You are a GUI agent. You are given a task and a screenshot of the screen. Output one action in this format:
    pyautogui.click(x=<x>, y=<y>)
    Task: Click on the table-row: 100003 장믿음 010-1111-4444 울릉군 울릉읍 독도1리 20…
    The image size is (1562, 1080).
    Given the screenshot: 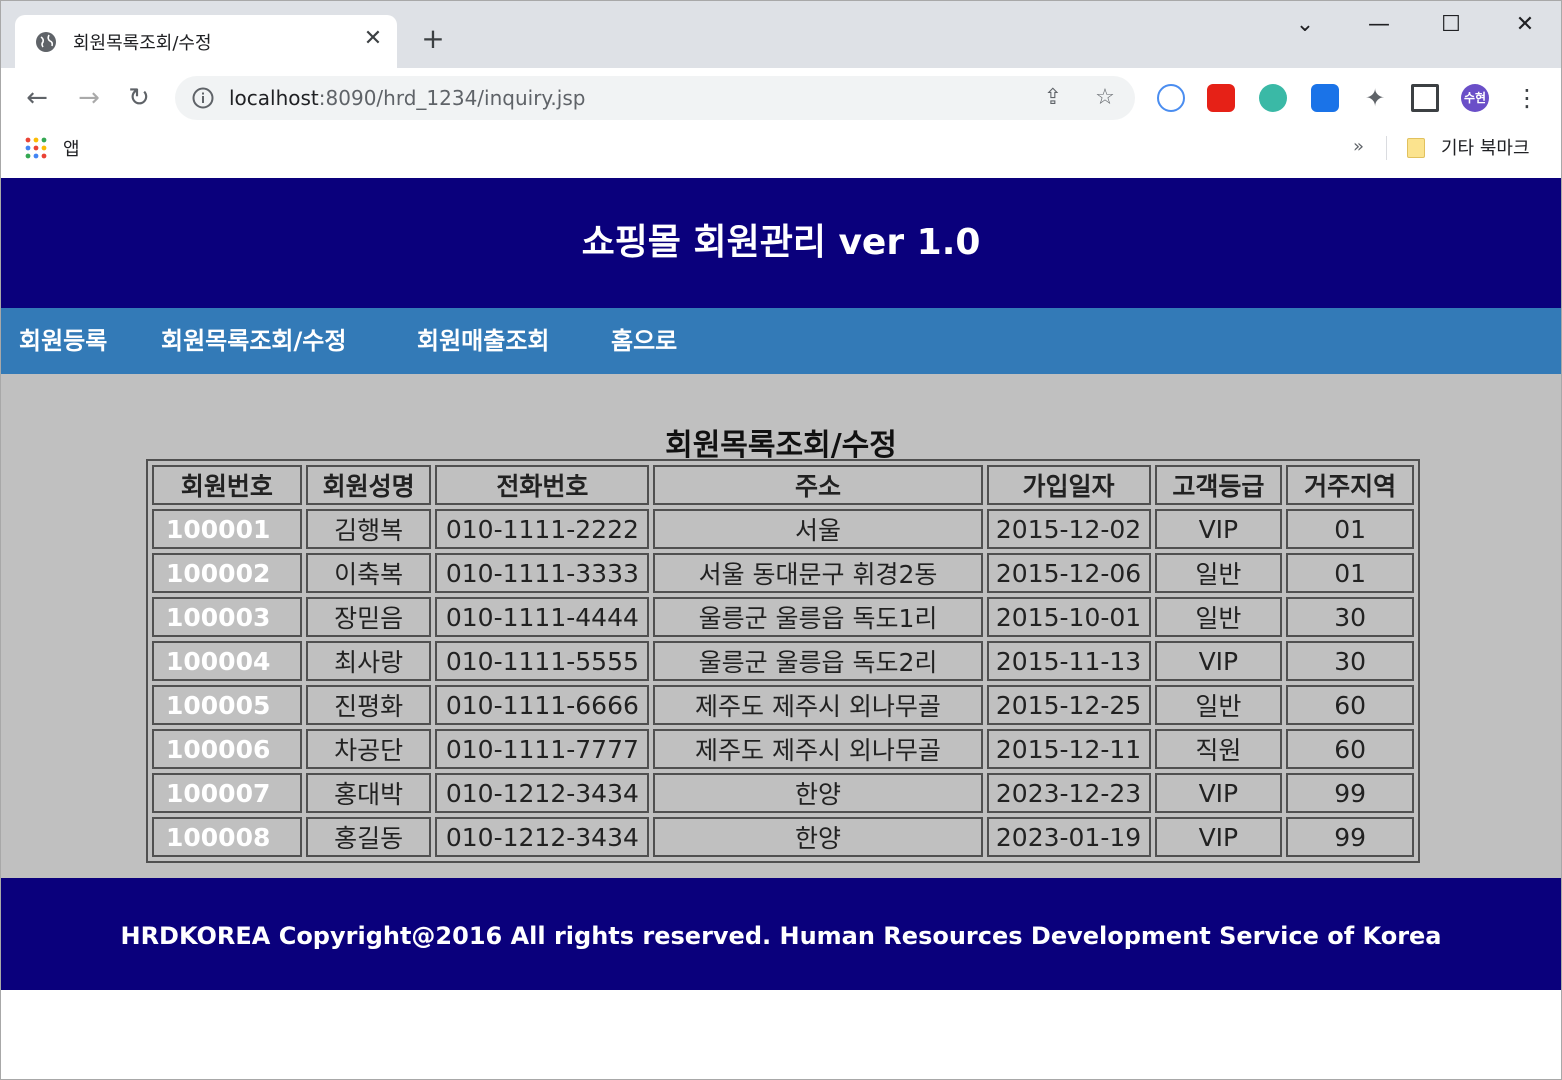 What is the action you would take?
    pyautogui.click(x=783, y=617)
    